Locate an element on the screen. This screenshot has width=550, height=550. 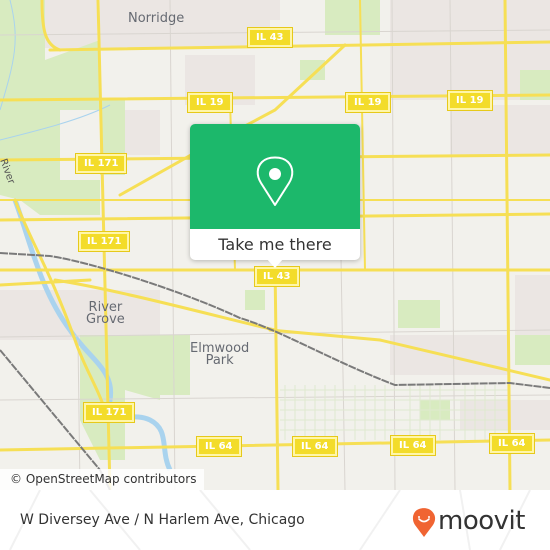
place-label-norridge: Norridge is located at coordinates (156, 18).